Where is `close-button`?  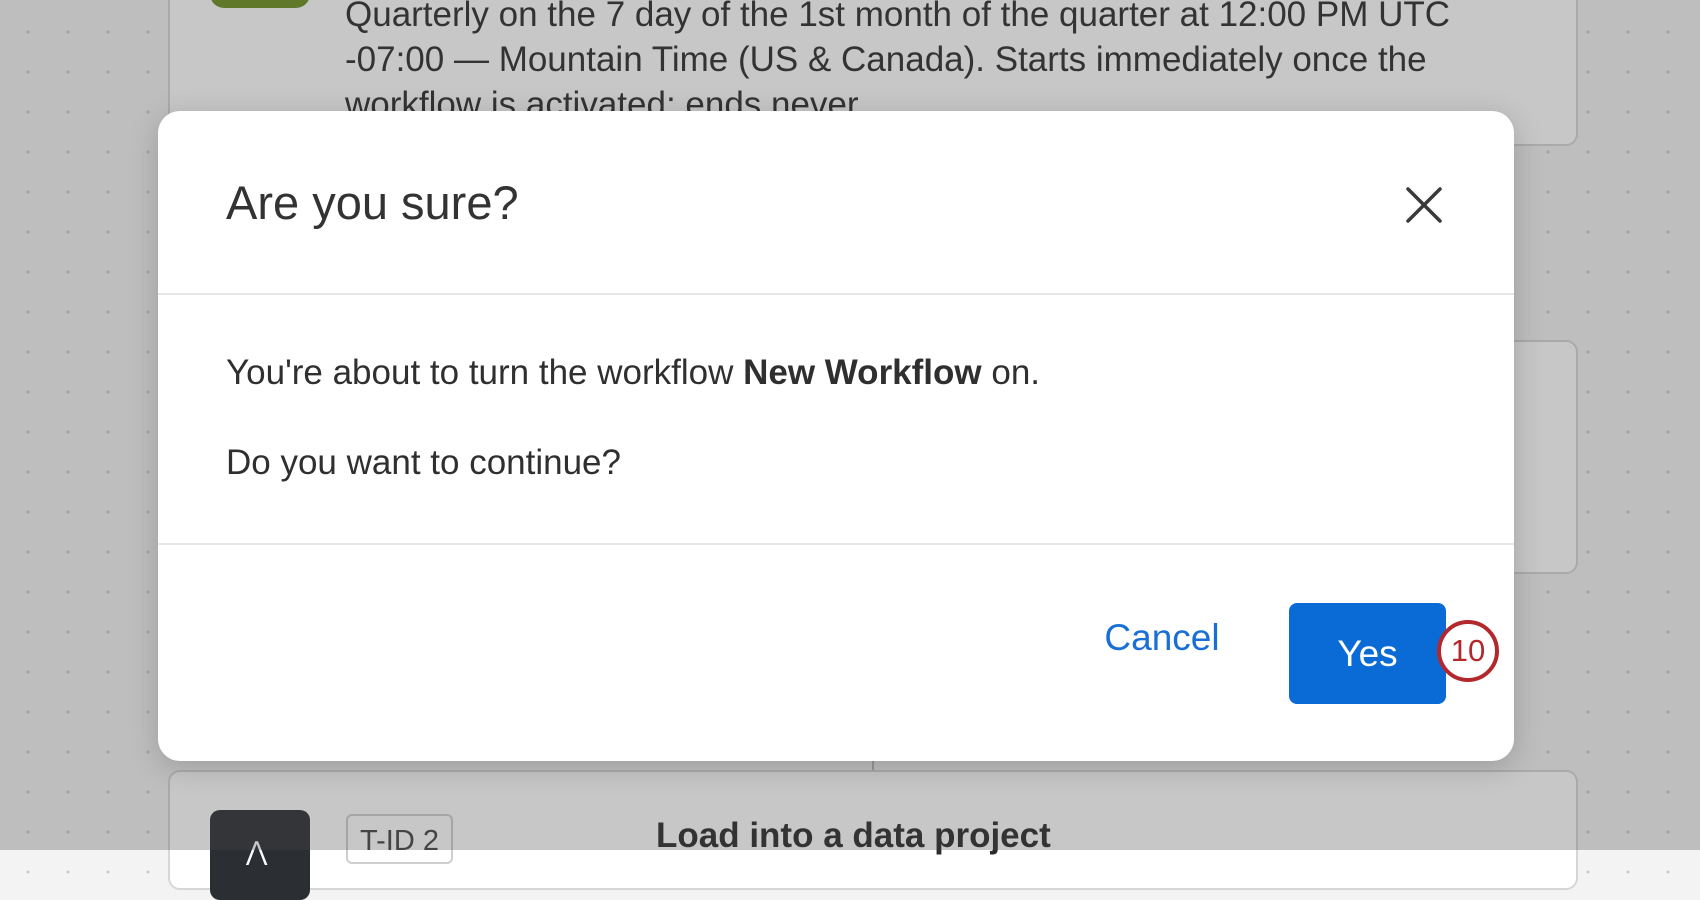
close-button is located at coordinates (1424, 205).